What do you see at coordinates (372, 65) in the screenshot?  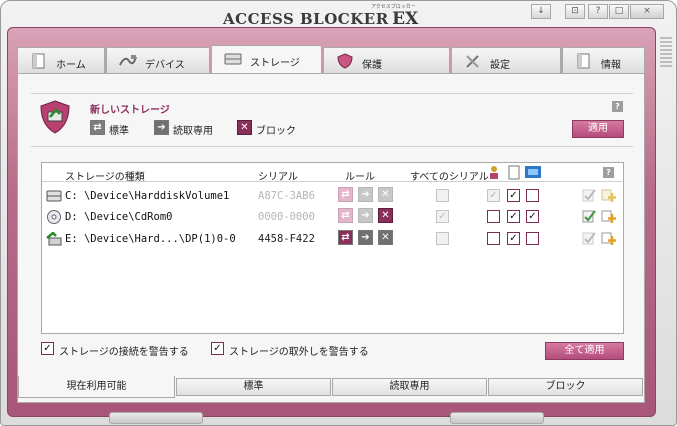 I see `tab-label: 保護` at bounding box center [372, 65].